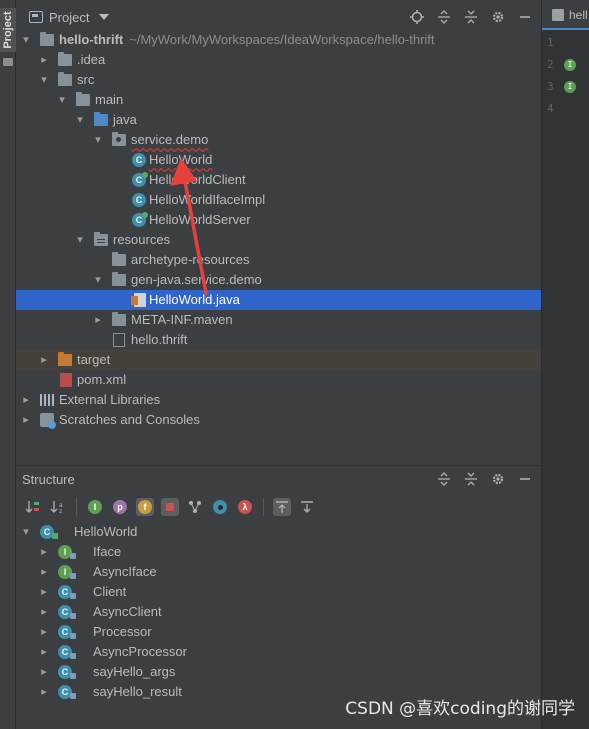  What do you see at coordinates (278, 632) in the screenshot?
I see `structure-item-row: ▸ C Processor` at bounding box center [278, 632].